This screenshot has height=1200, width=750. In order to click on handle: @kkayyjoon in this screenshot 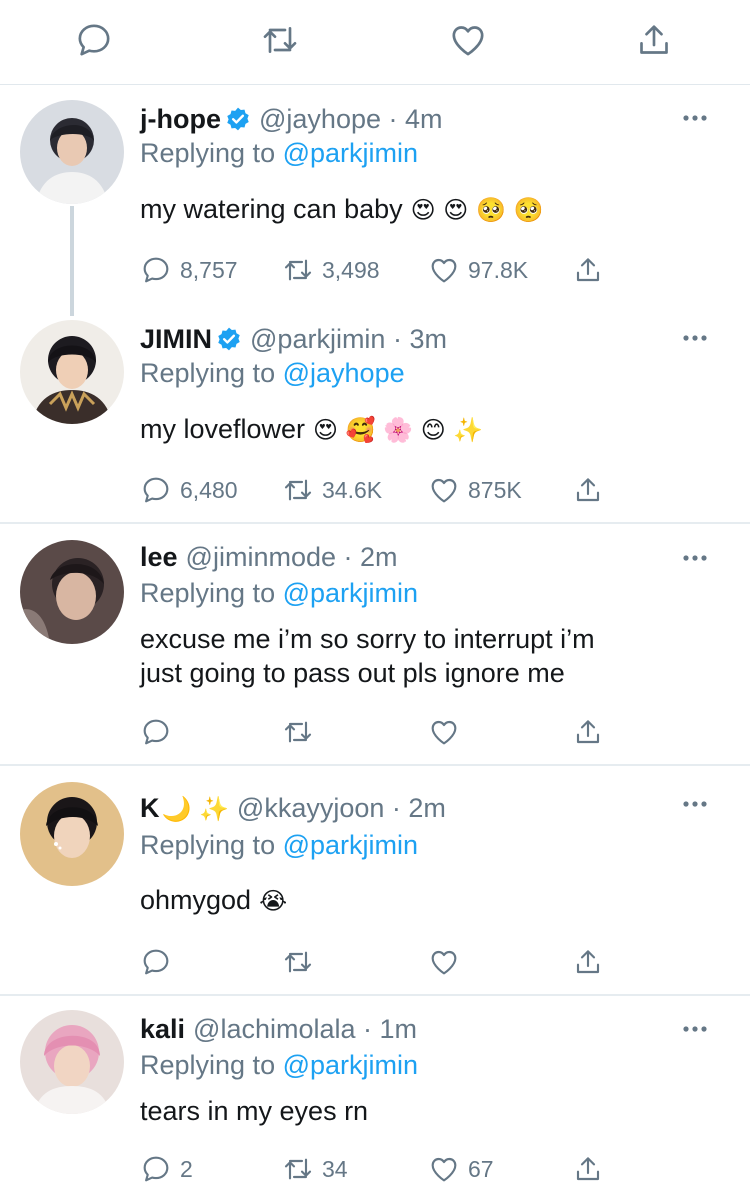, I will do `click(310, 808)`.